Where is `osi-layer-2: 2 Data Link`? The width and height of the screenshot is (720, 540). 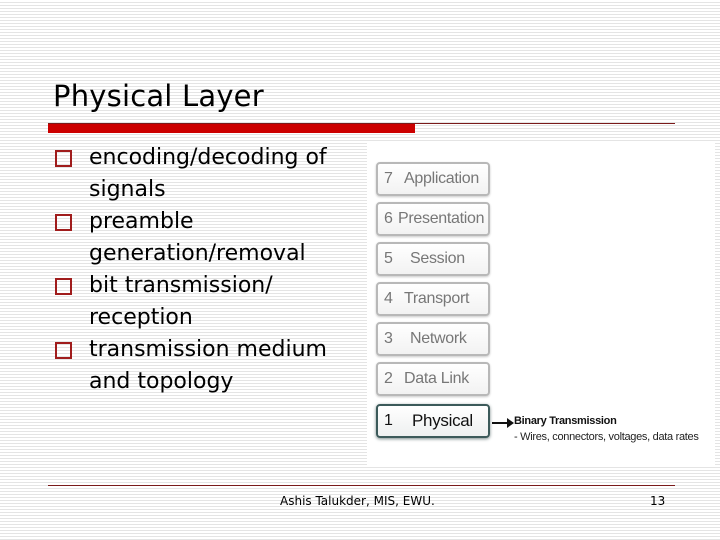 osi-layer-2: 2 Data Link is located at coordinates (433, 379).